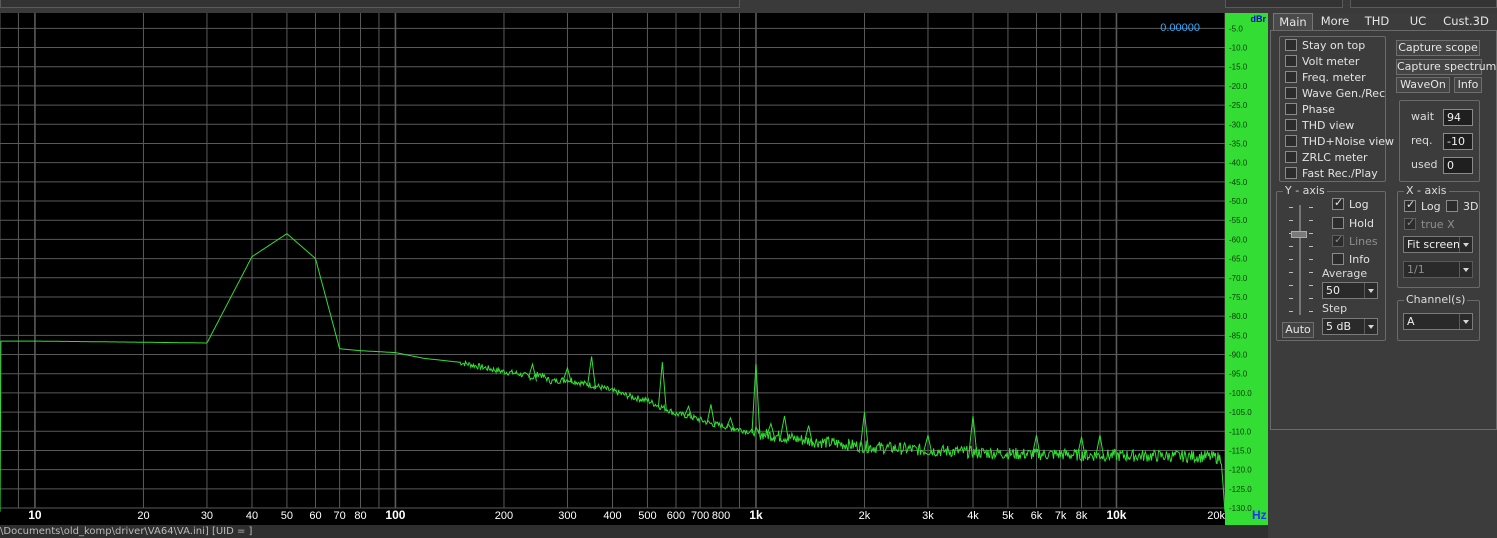 The image size is (1497, 538). What do you see at coordinates (1236, 28) in the screenshot?
I see `y-tick-label: -5.0` at bounding box center [1236, 28].